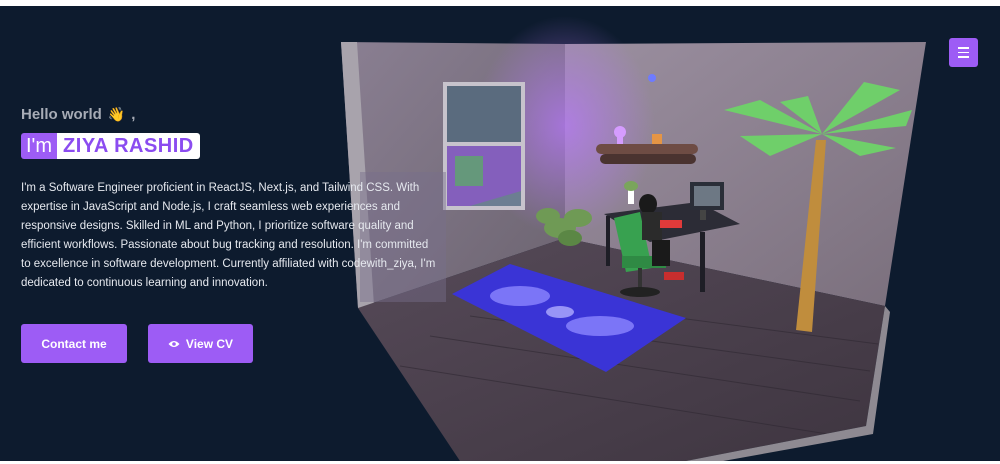 Image resolution: width=1000 pixels, height=464 pixels. What do you see at coordinates (137, 343) in the screenshot?
I see `hero-actions: Contact me View CV` at bounding box center [137, 343].